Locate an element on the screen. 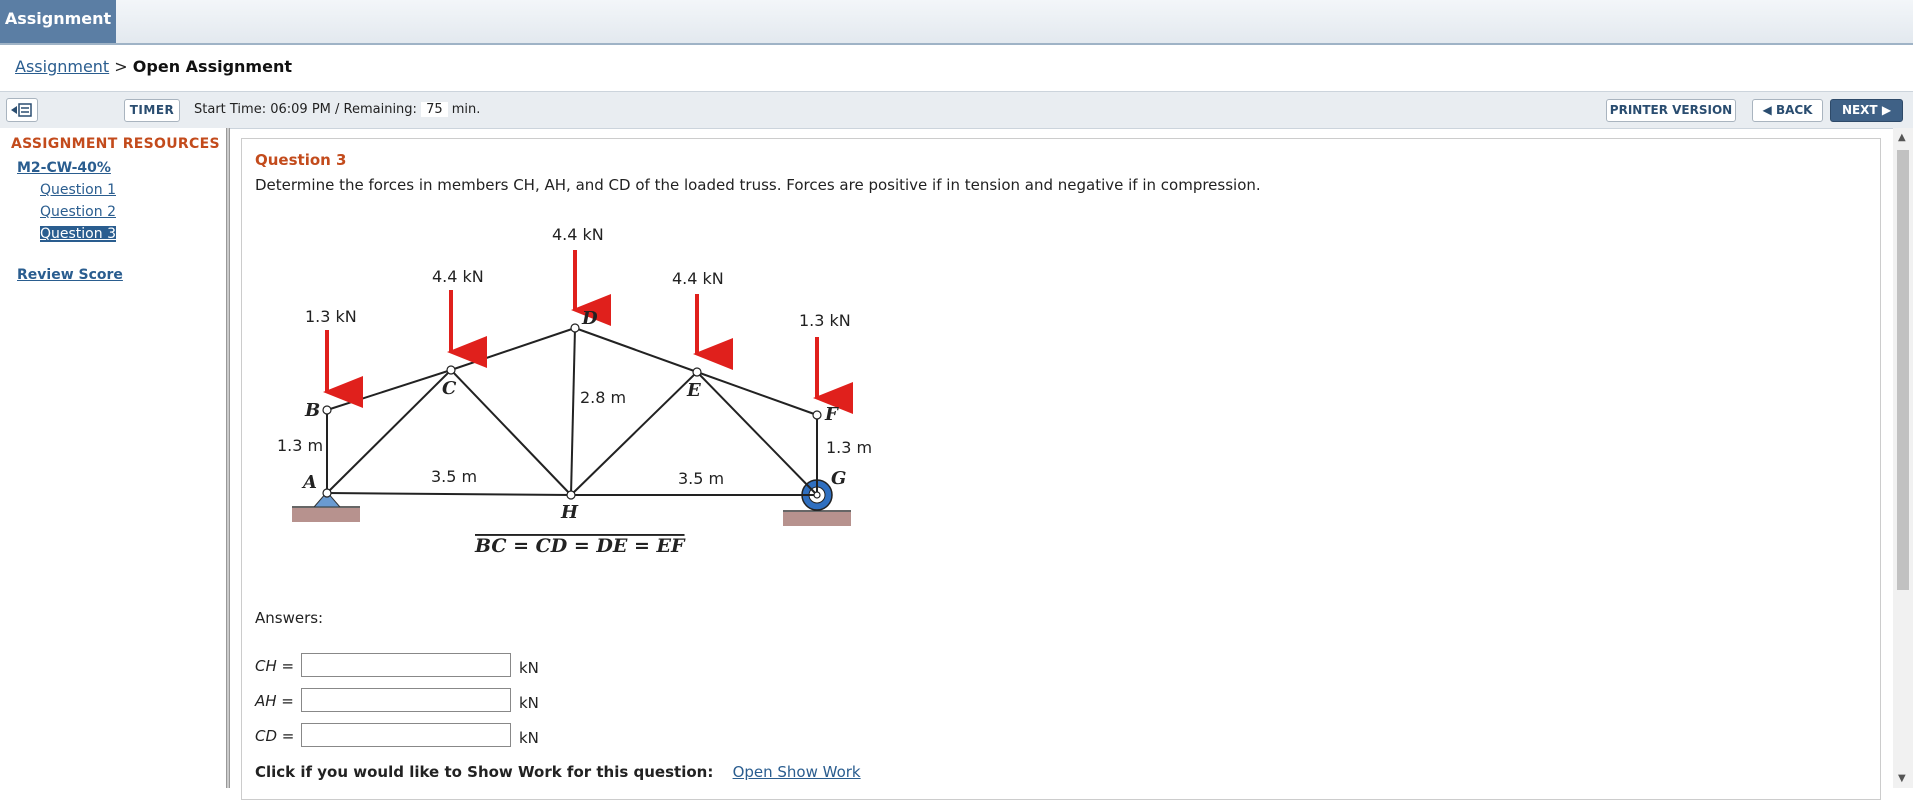  review-score-link: Review Score is located at coordinates (70, 275).